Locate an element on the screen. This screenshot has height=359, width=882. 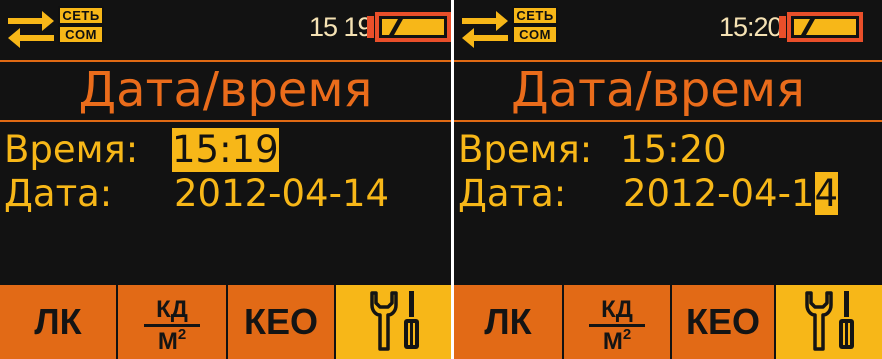
date-value: 2012-04-14 is located at coordinates (282, 193).